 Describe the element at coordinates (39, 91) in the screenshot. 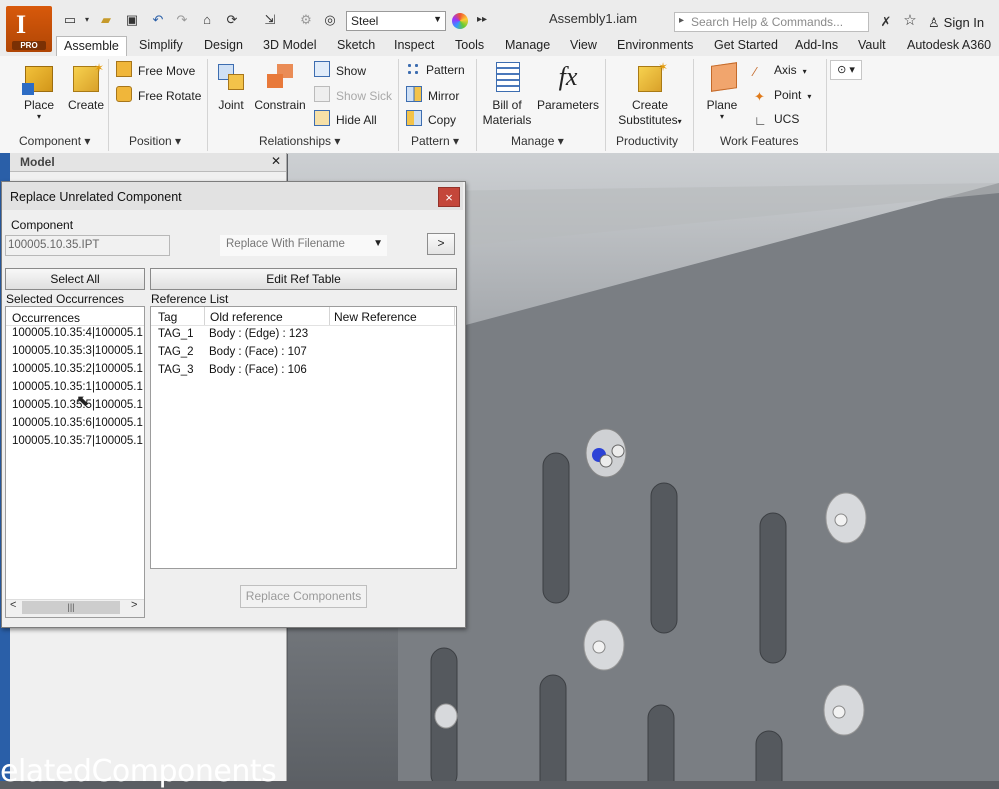

I see `place-button: Place ▾` at that location.